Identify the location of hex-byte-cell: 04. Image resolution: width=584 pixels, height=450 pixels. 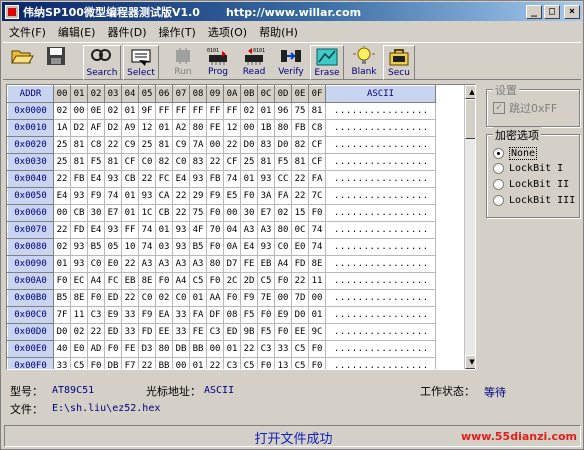
(232, 230).